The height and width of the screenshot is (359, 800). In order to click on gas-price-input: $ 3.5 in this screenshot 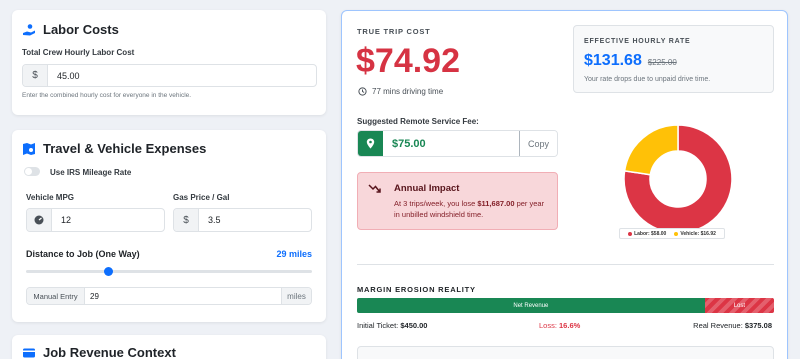, I will do `click(242, 220)`.